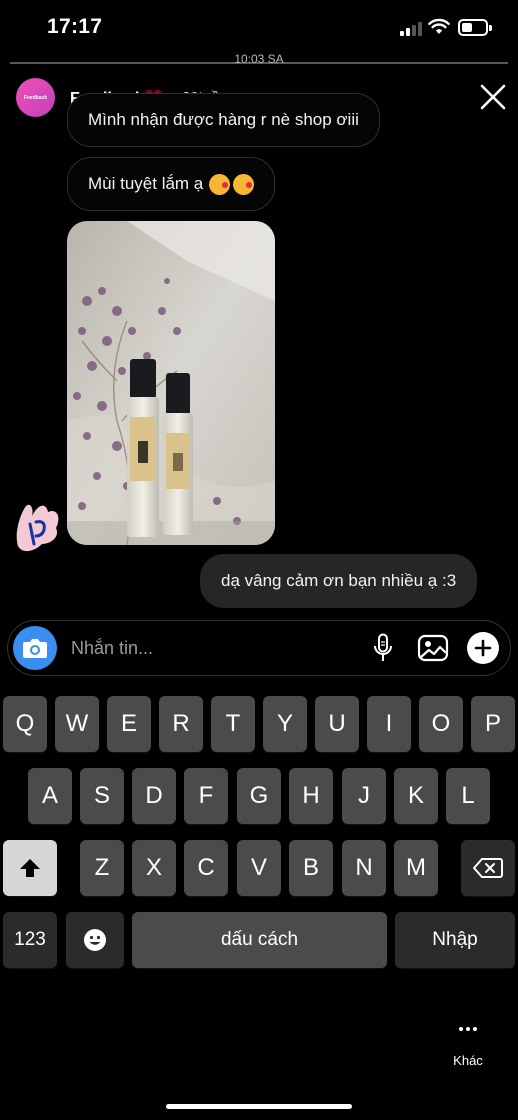 Image resolution: width=518 pixels, height=1120 pixels. What do you see at coordinates (30, 940) in the screenshot?
I see `numbers-key: 123` at bounding box center [30, 940].